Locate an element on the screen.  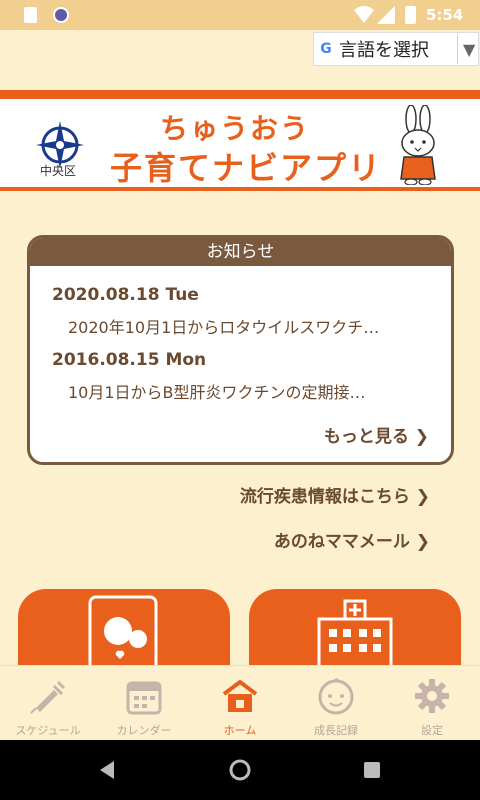
nav-calendar-label: カレンダー is located at coordinates (144, 730).